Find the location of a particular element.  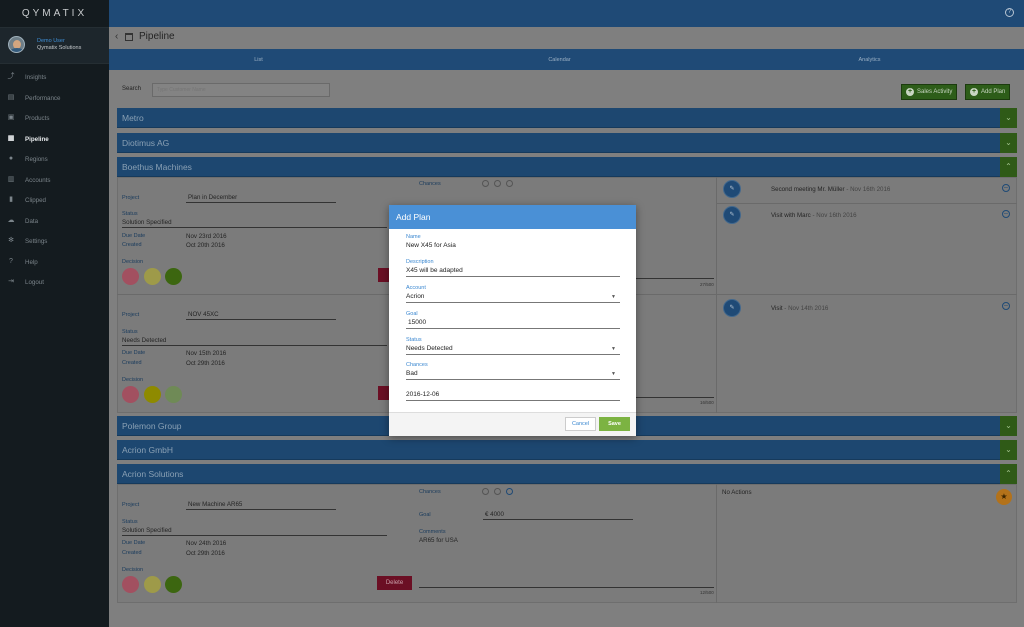

account-header-acrion-solutions is located at coordinates (567, 474).